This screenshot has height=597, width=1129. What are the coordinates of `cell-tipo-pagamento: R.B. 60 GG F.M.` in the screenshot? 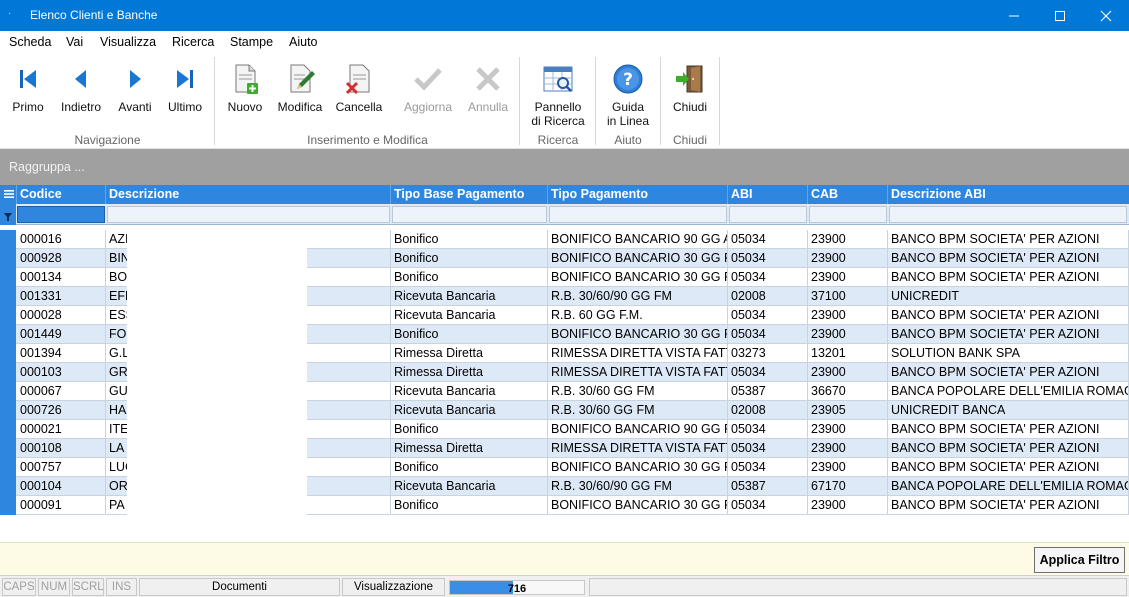 It's located at (638, 315).